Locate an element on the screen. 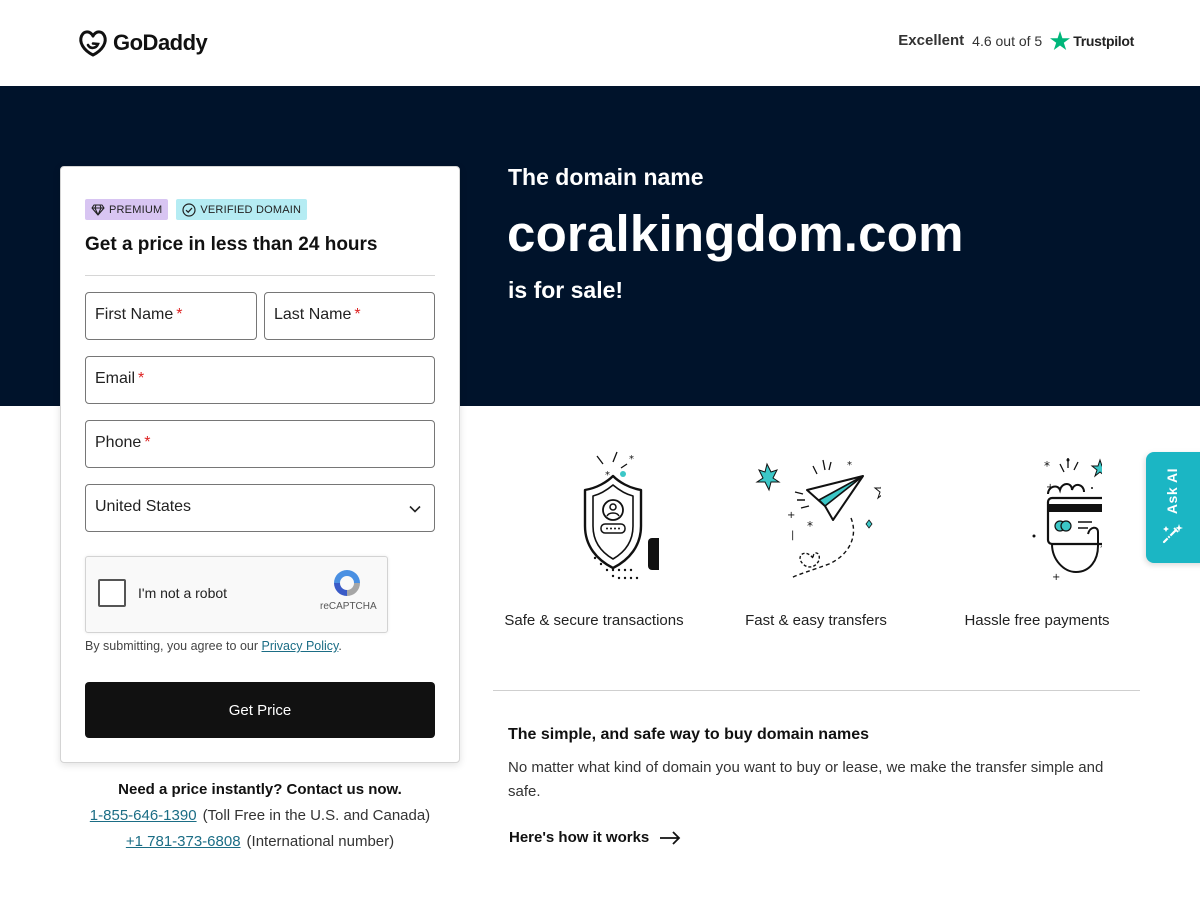  feature-secure-label: Safe & secure transactions is located at coordinates (594, 620).